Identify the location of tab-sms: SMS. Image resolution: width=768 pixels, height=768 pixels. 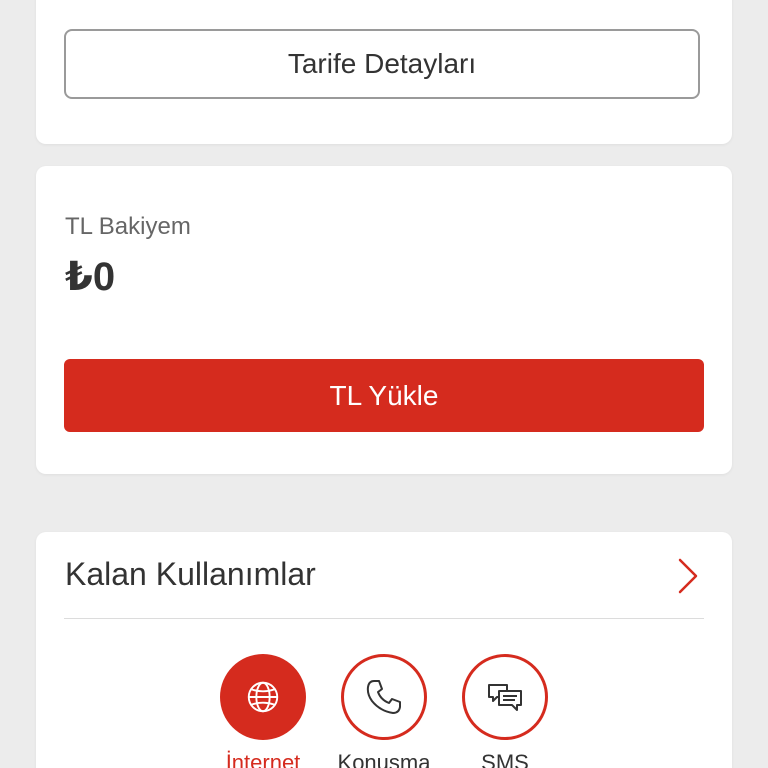
(505, 711).